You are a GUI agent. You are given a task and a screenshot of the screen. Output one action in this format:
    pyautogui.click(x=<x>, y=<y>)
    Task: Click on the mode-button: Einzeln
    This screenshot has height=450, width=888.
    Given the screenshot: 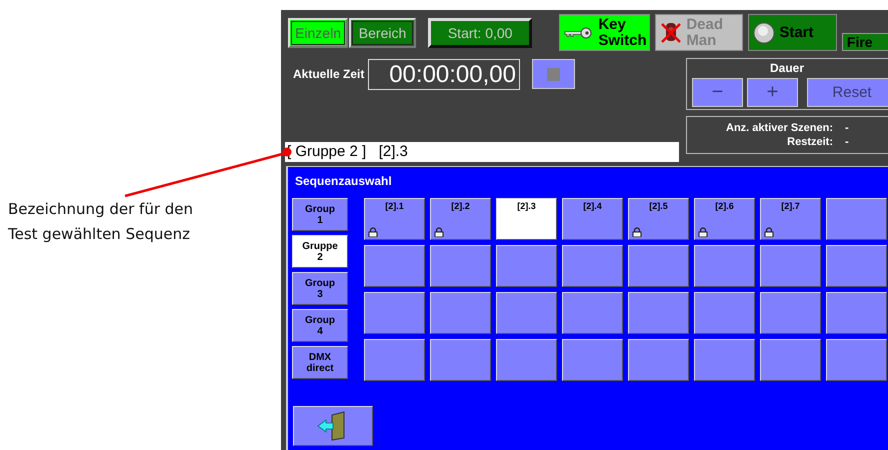 What is the action you would take?
    pyautogui.click(x=318, y=33)
    